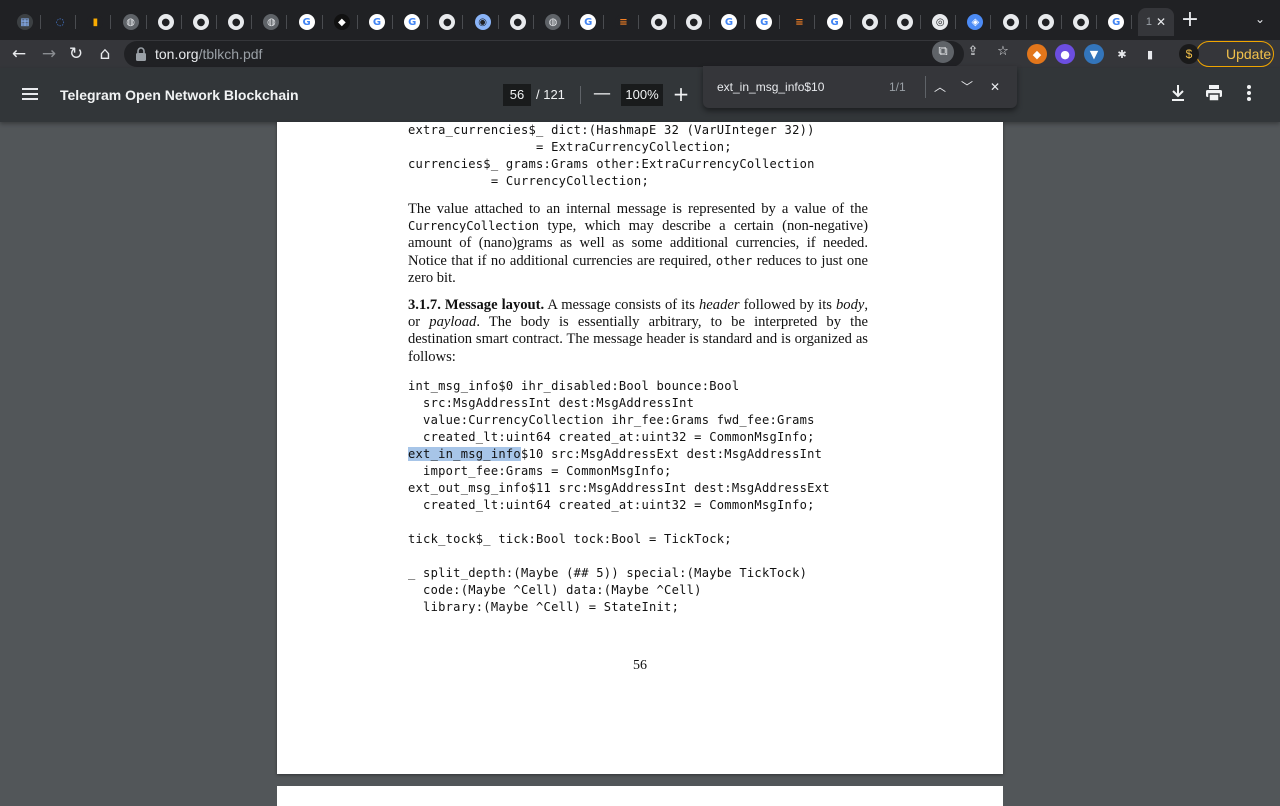  Describe the element at coordinates (770, 87) in the screenshot. I see `find-input: ext_in_msg_info$10` at that location.